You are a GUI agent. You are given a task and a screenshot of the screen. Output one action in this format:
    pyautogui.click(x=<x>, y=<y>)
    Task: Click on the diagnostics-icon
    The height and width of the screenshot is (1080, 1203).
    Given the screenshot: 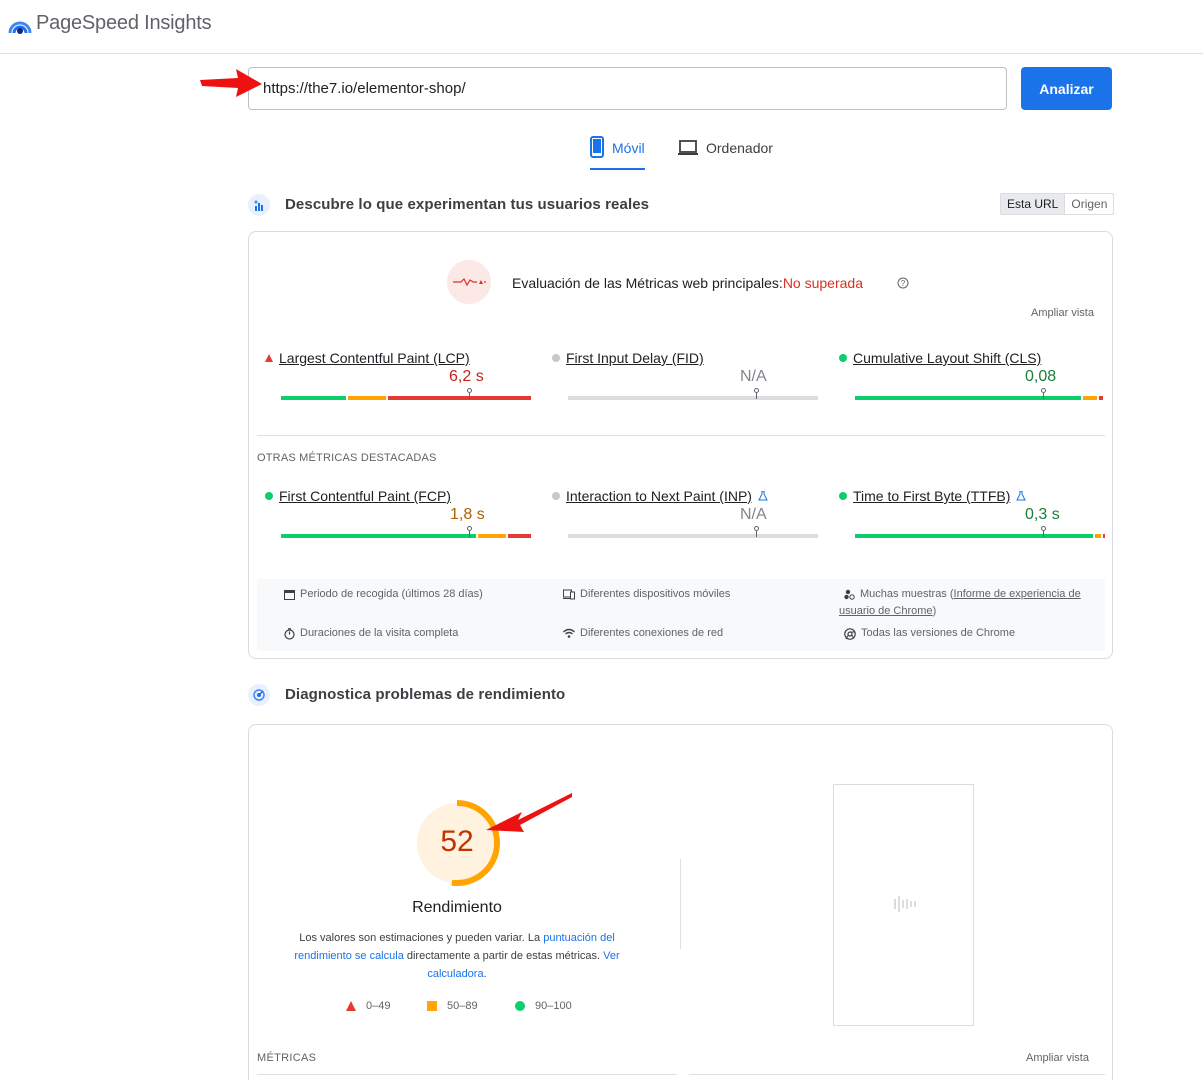 What is the action you would take?
    pyautogui.click(x=259, y=695)
    